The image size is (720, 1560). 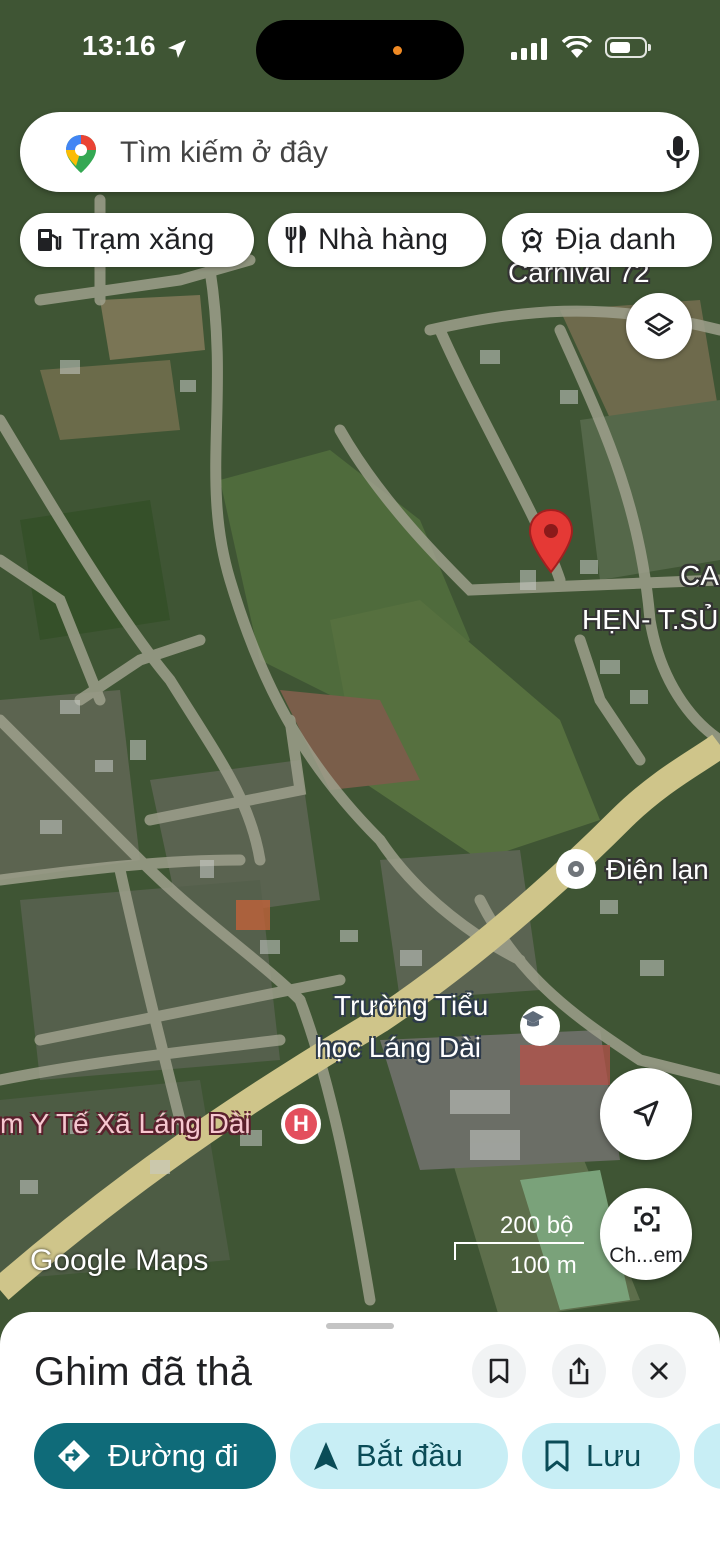 What do you see at coordinates (326, 1456) in the screenshot?
I see `navigation-icon` at bounding box center [326, 1456].